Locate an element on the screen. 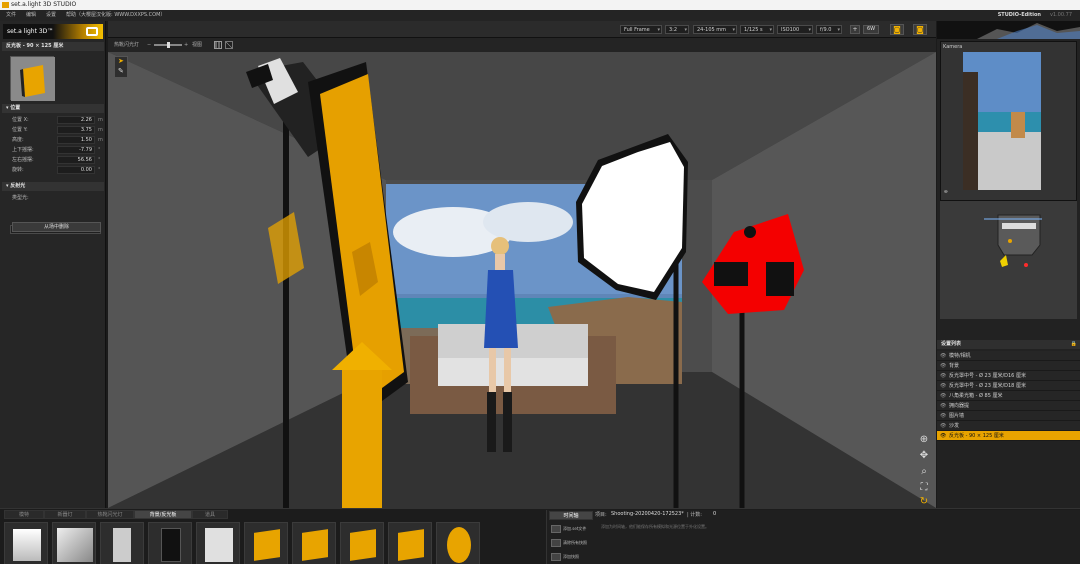 The height and width of the screenshot is (564, 1080). power-slider-handle is located at coordinates (168, 45).